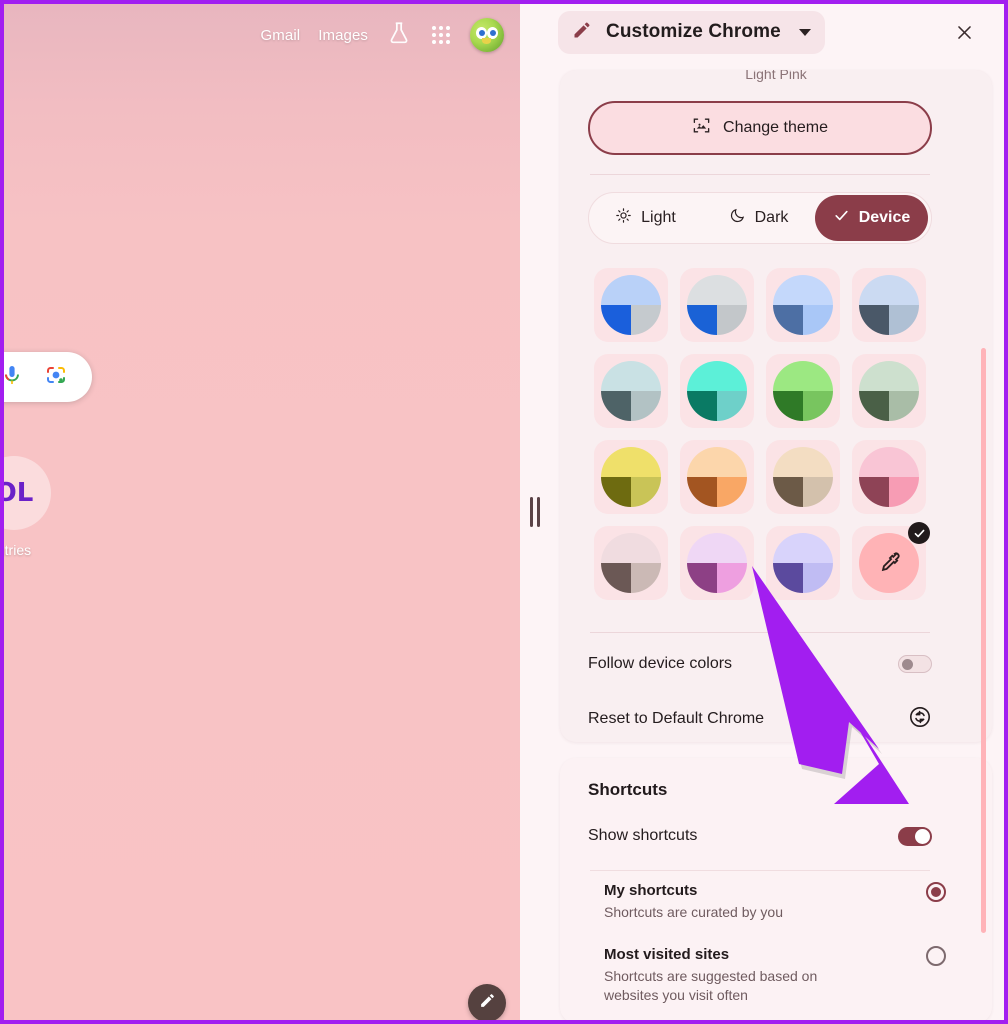  I want to click on panel-resize-handle, so click(535, 512).